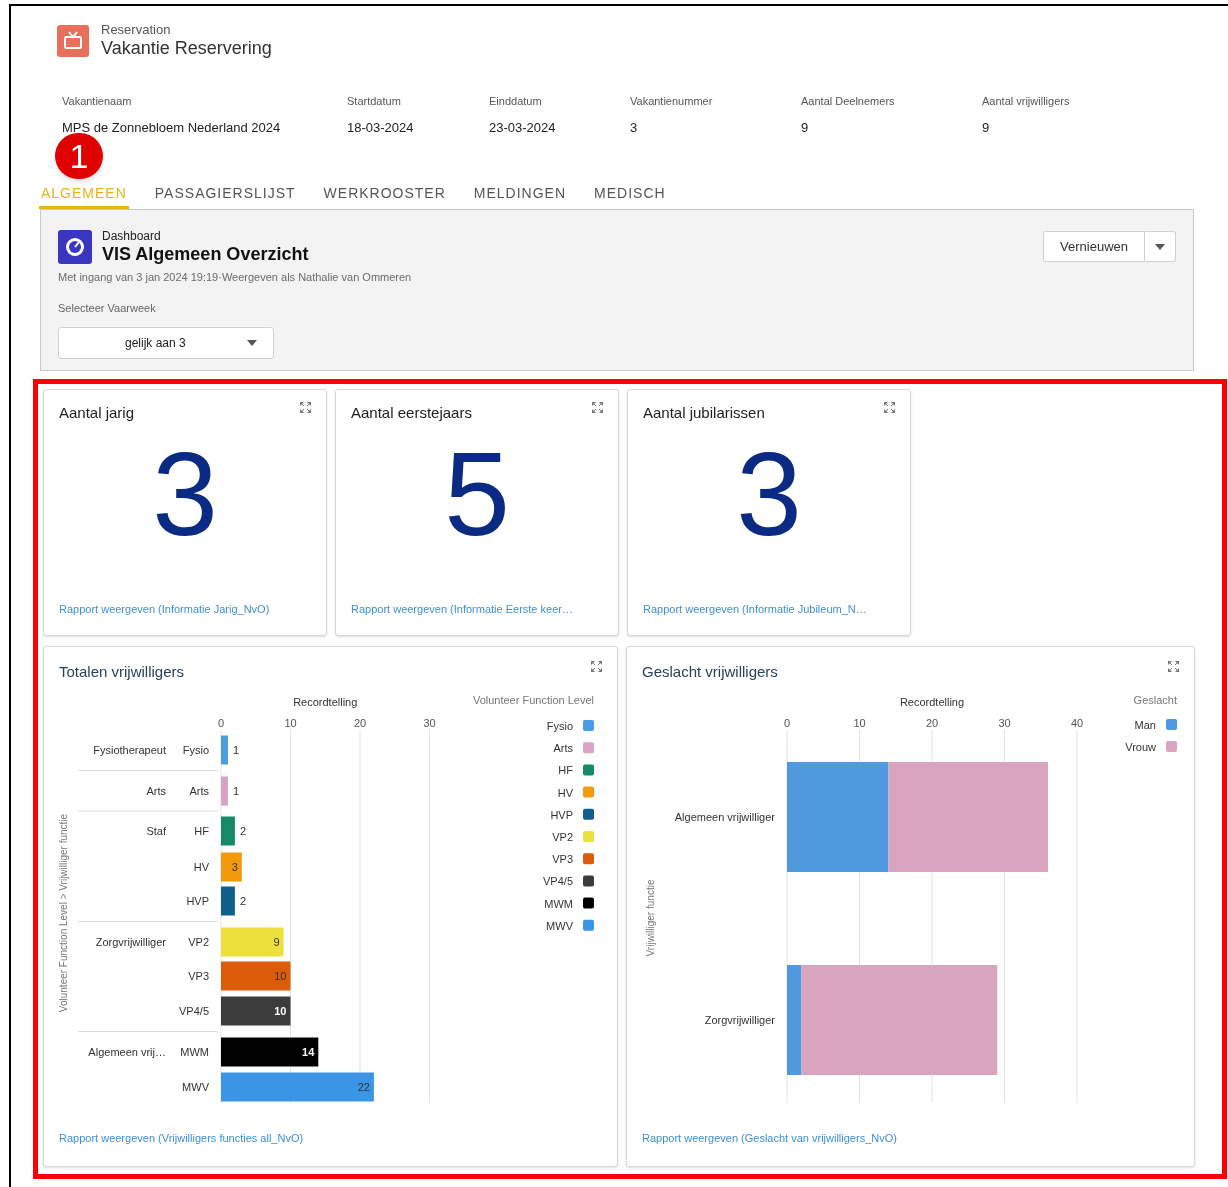 The image size is (1228, 1187). I want to click on card-title: Aantal jarig, so click(97, 413).